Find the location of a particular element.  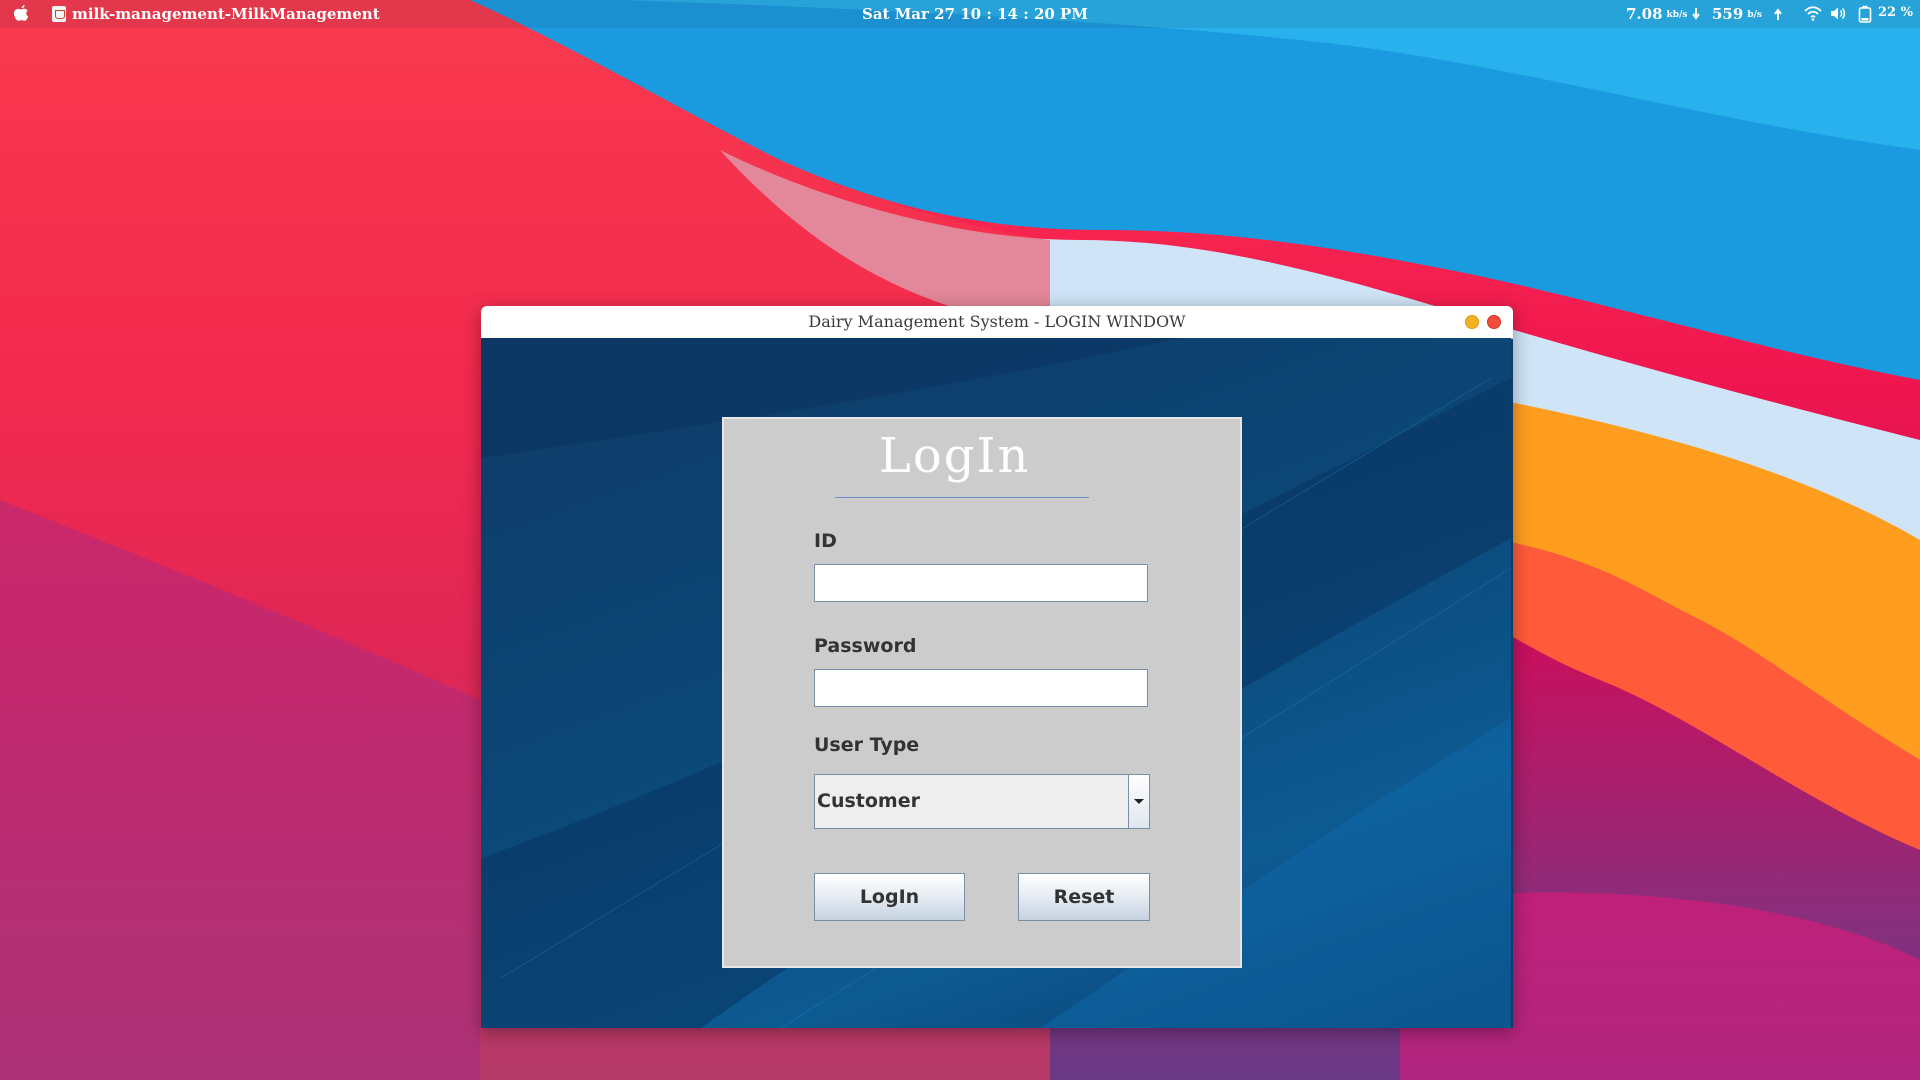

chevron-down-icon is located at coordinates (1138, 801).